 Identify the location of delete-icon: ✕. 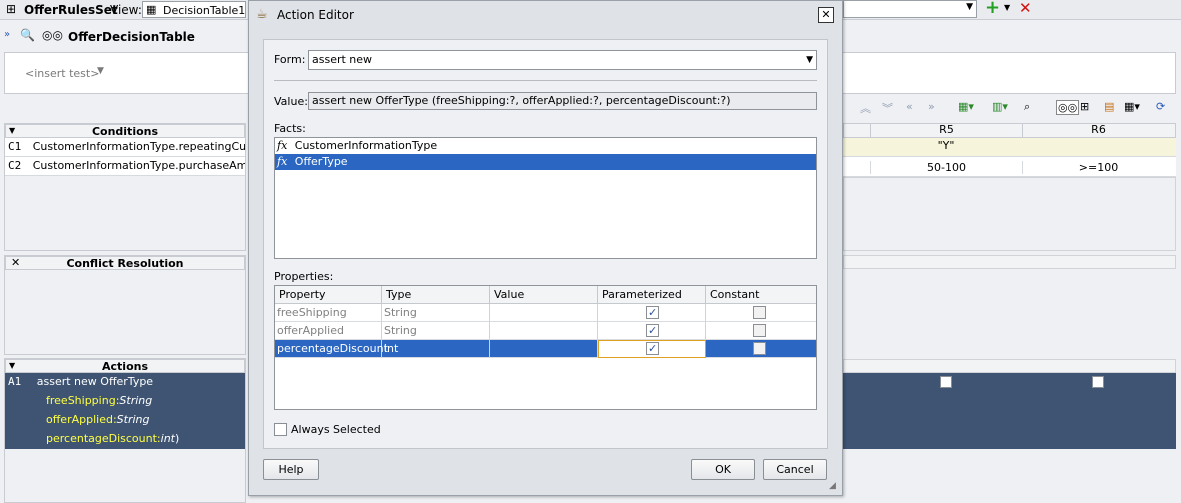
(1025, 8).